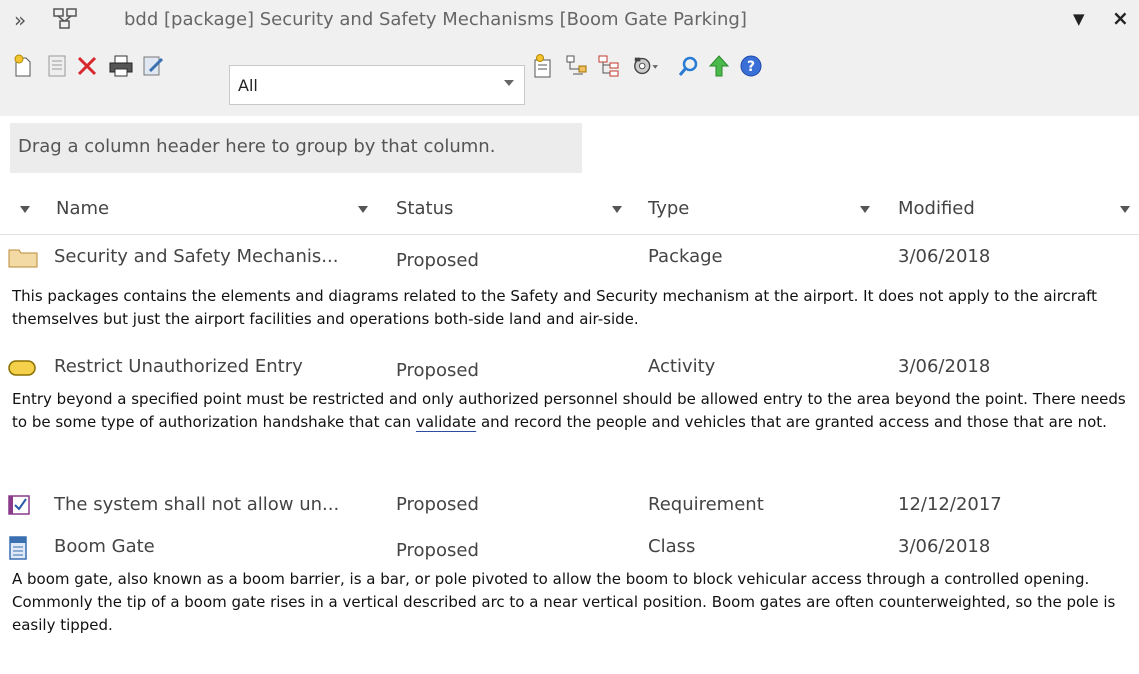 The image size is (1139, 674). What do you see at coordinates (685, 256) in the screenshot?
I see `row-type: Package` at bounding box center [685, 256].